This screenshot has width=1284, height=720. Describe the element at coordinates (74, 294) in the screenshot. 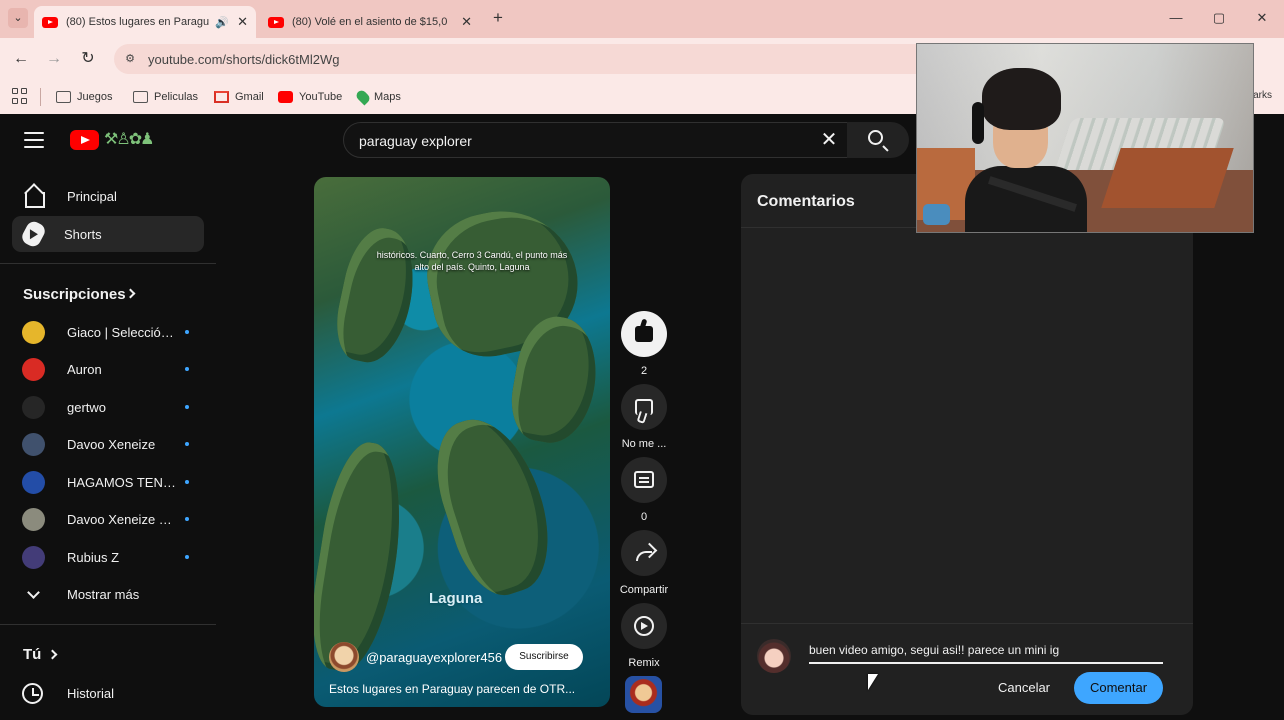

I see `subscriptions-heading: Suscripciones` at that location.